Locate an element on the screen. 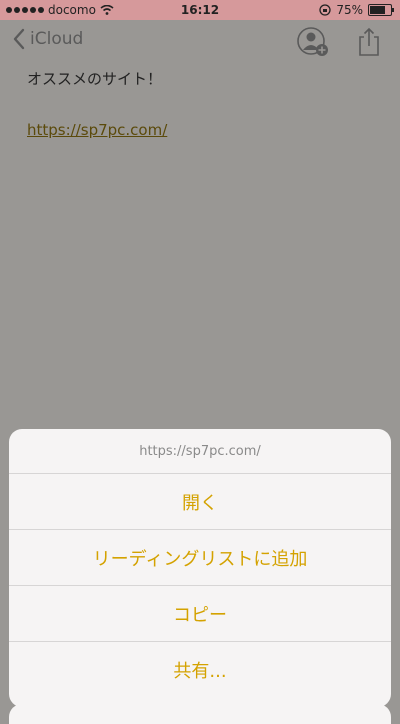  status-right-group: 75% is located at coordinates (356, 10).